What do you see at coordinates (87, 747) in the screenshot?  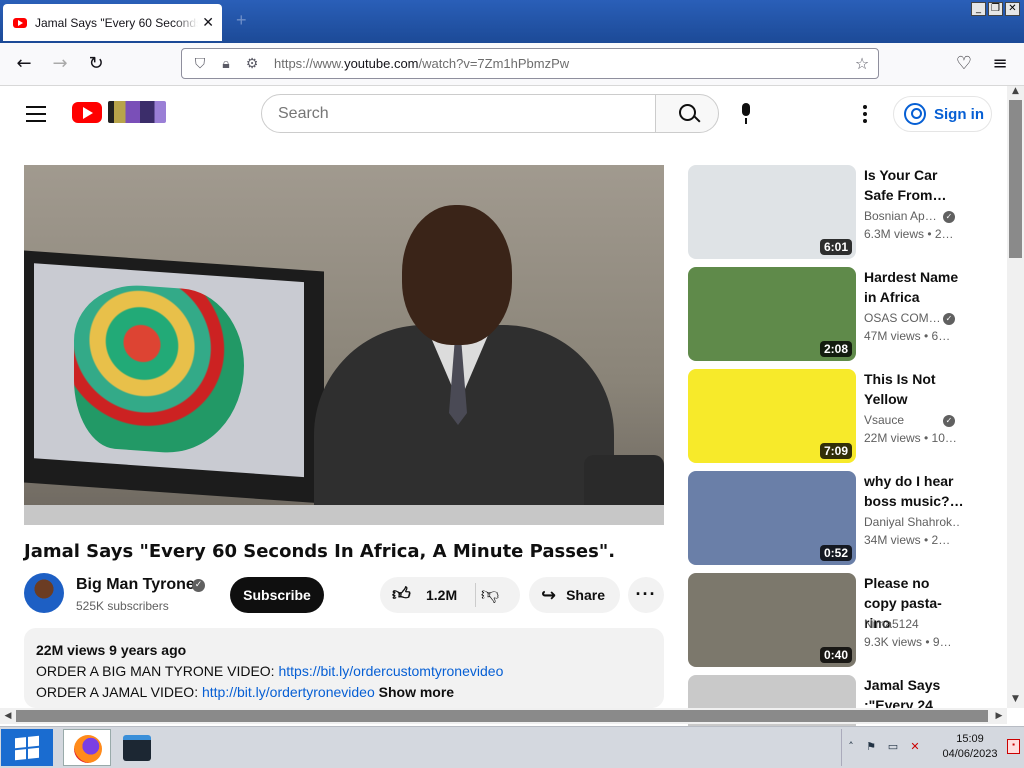 I see `taskbar-firefox` at bounding box center [87, 747].